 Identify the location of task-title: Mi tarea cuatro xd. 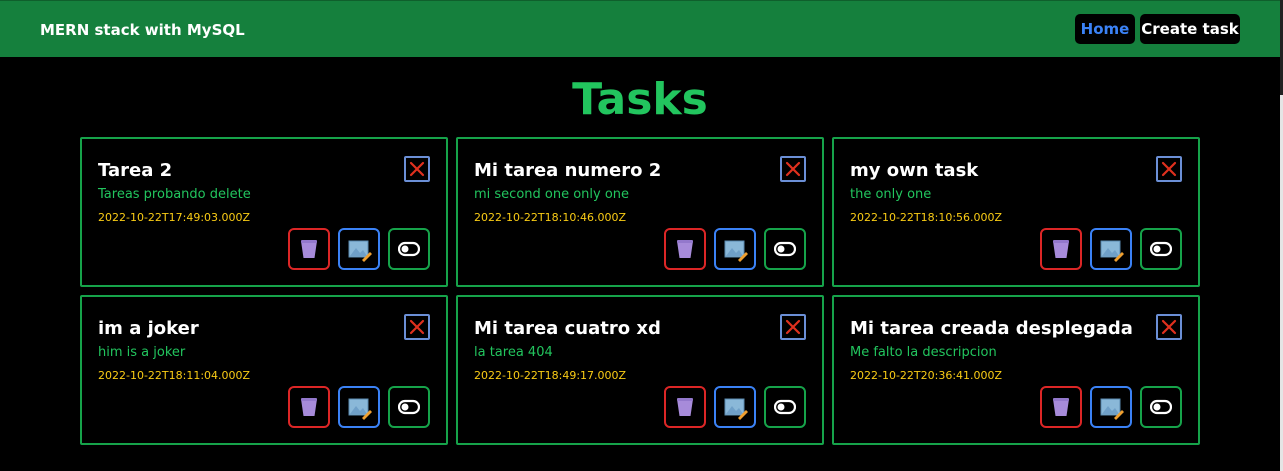
(567, 328).